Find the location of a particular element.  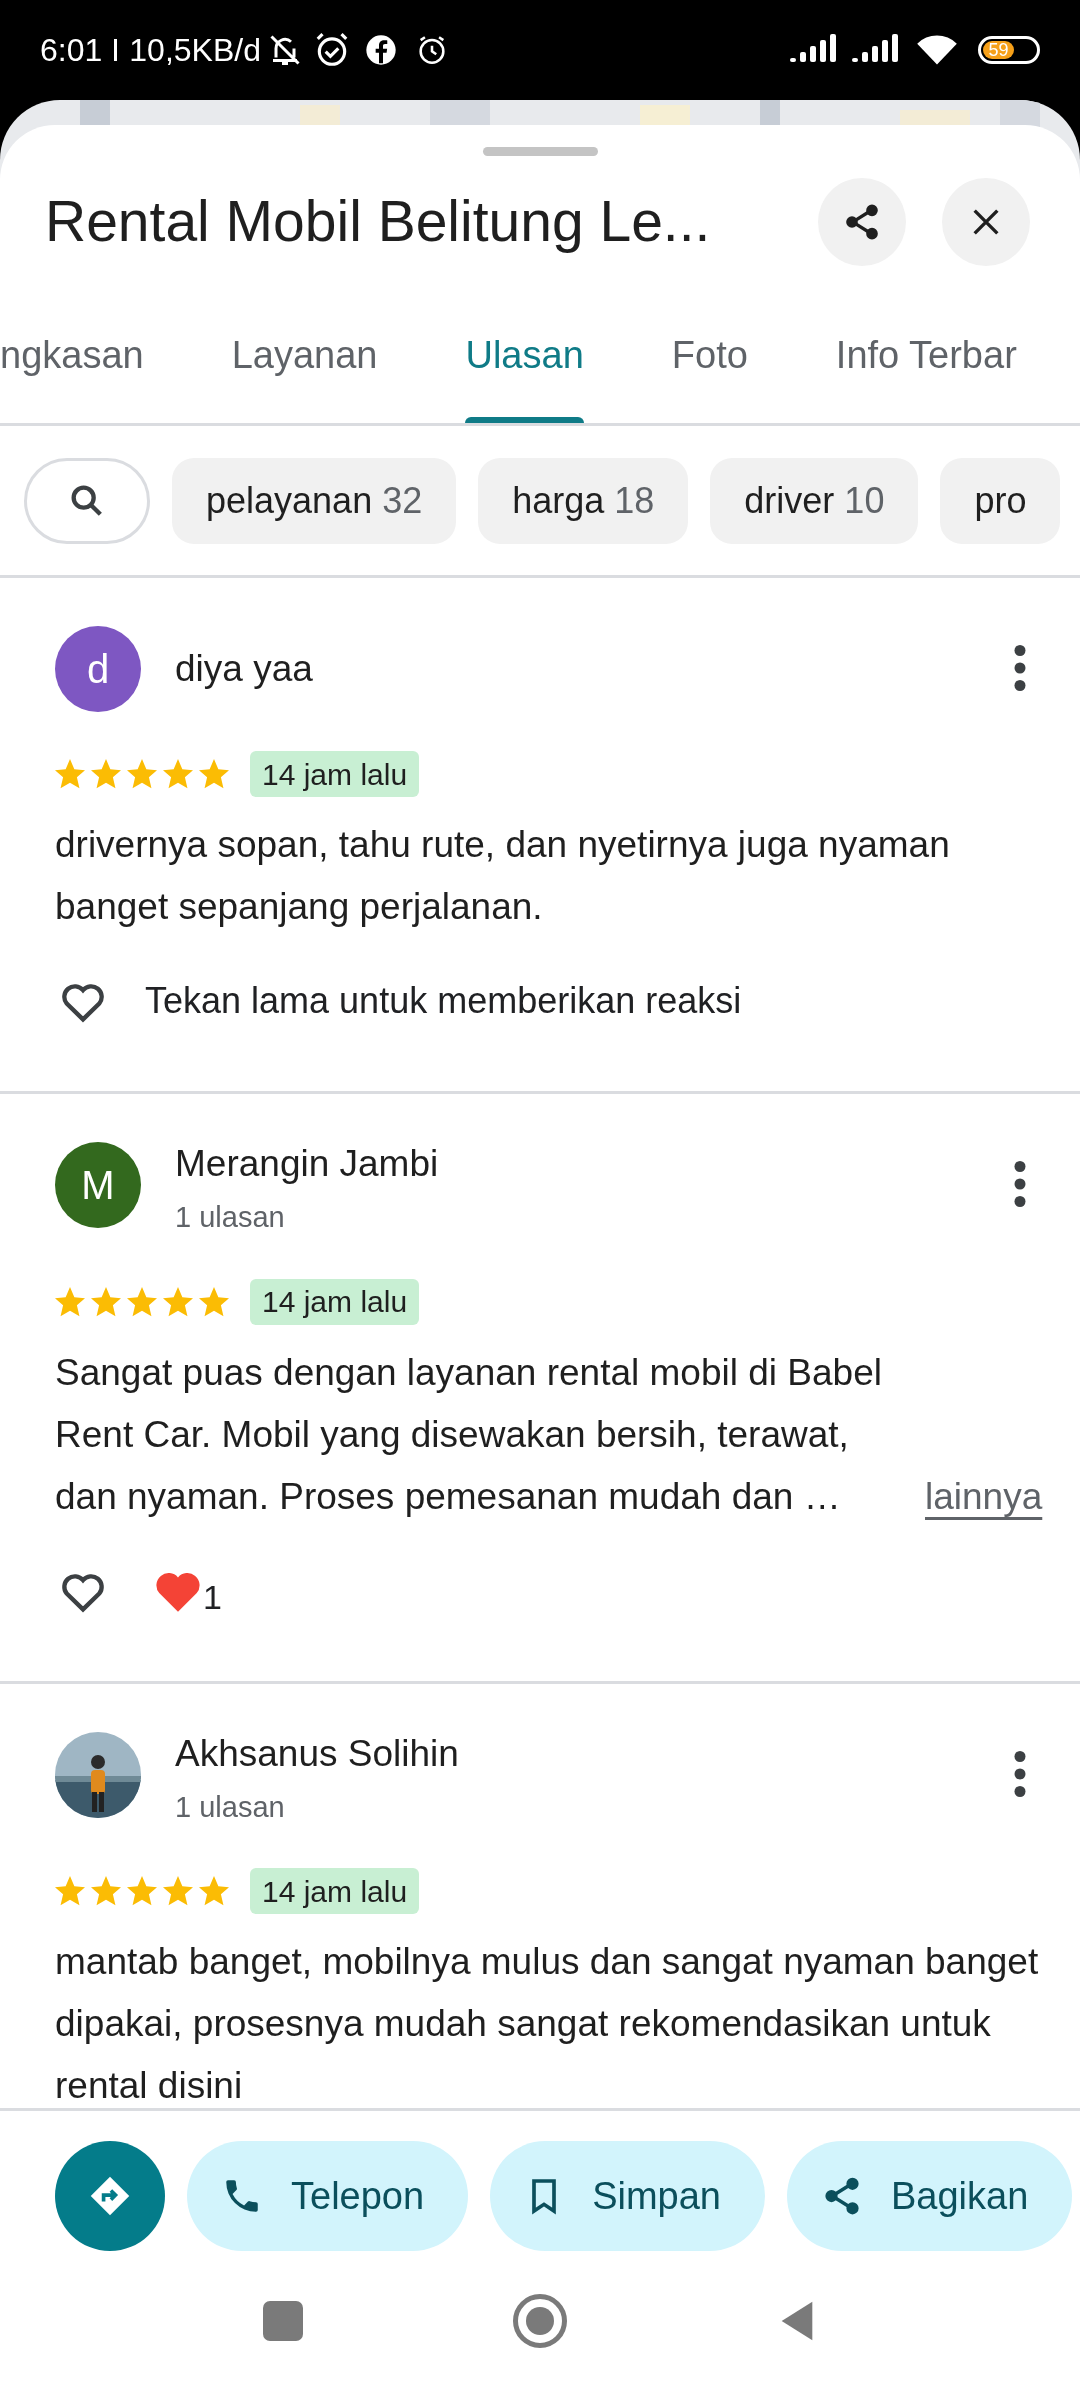

review-text: drivernya sopan, tahu rute, dan nyetirnya juga nyaman banget sepanjang perjalanan. is located at coordinates (503, 876).